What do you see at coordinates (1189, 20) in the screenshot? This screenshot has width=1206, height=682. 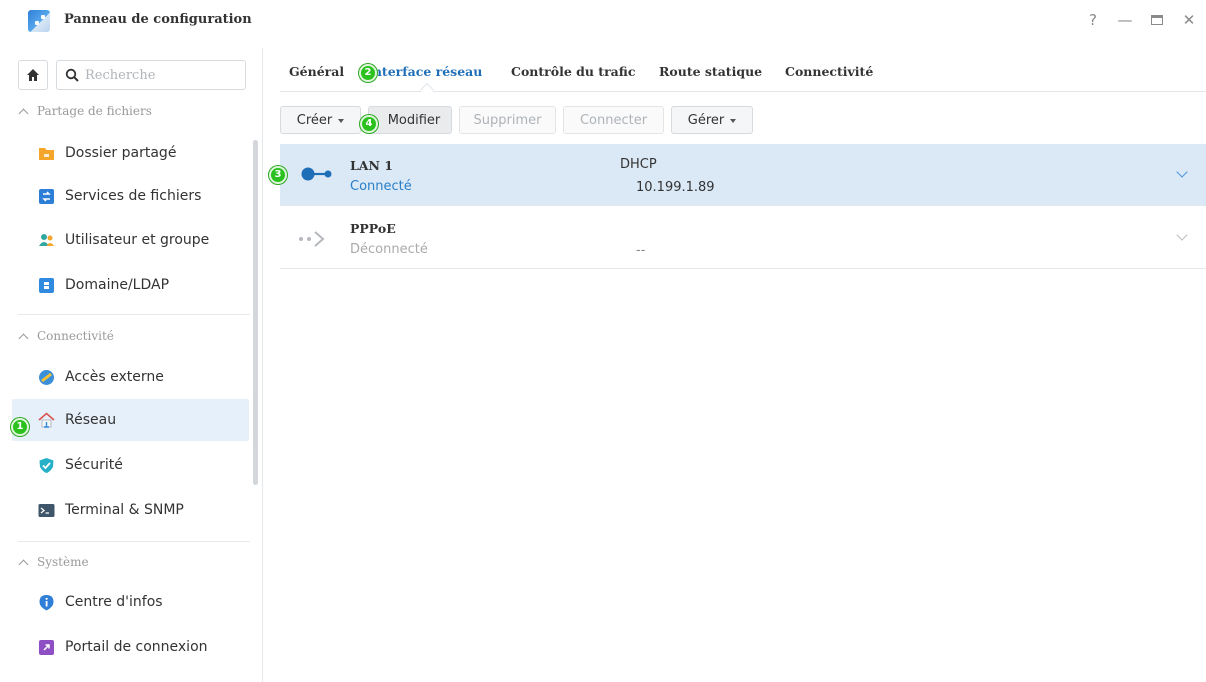 I see `close-button: ✕` at bounding box center [1189, 20].